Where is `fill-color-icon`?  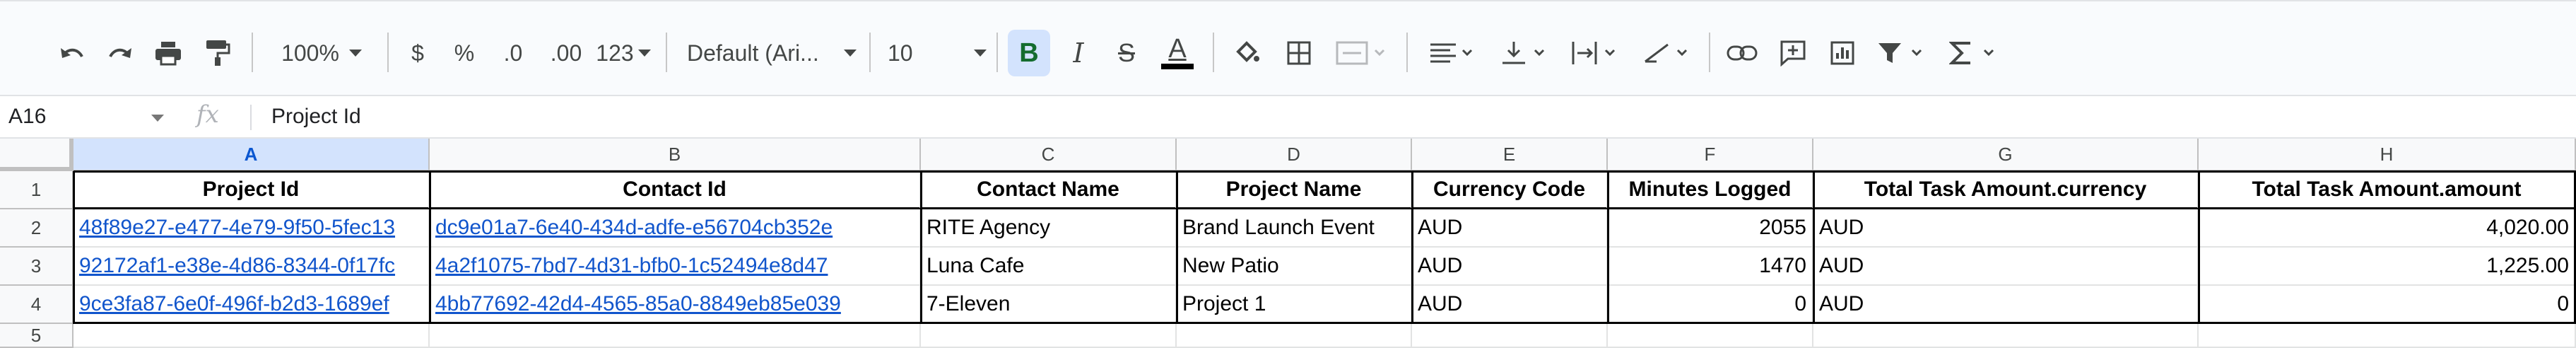 fill-color-icon is located at coordinates (1246, 53).